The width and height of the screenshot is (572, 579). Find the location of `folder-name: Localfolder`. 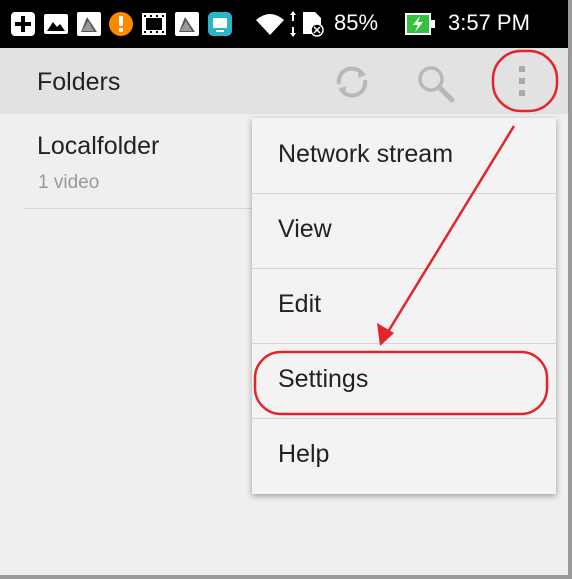

folder-name: Localfolder is located at coordinates (98, 146).